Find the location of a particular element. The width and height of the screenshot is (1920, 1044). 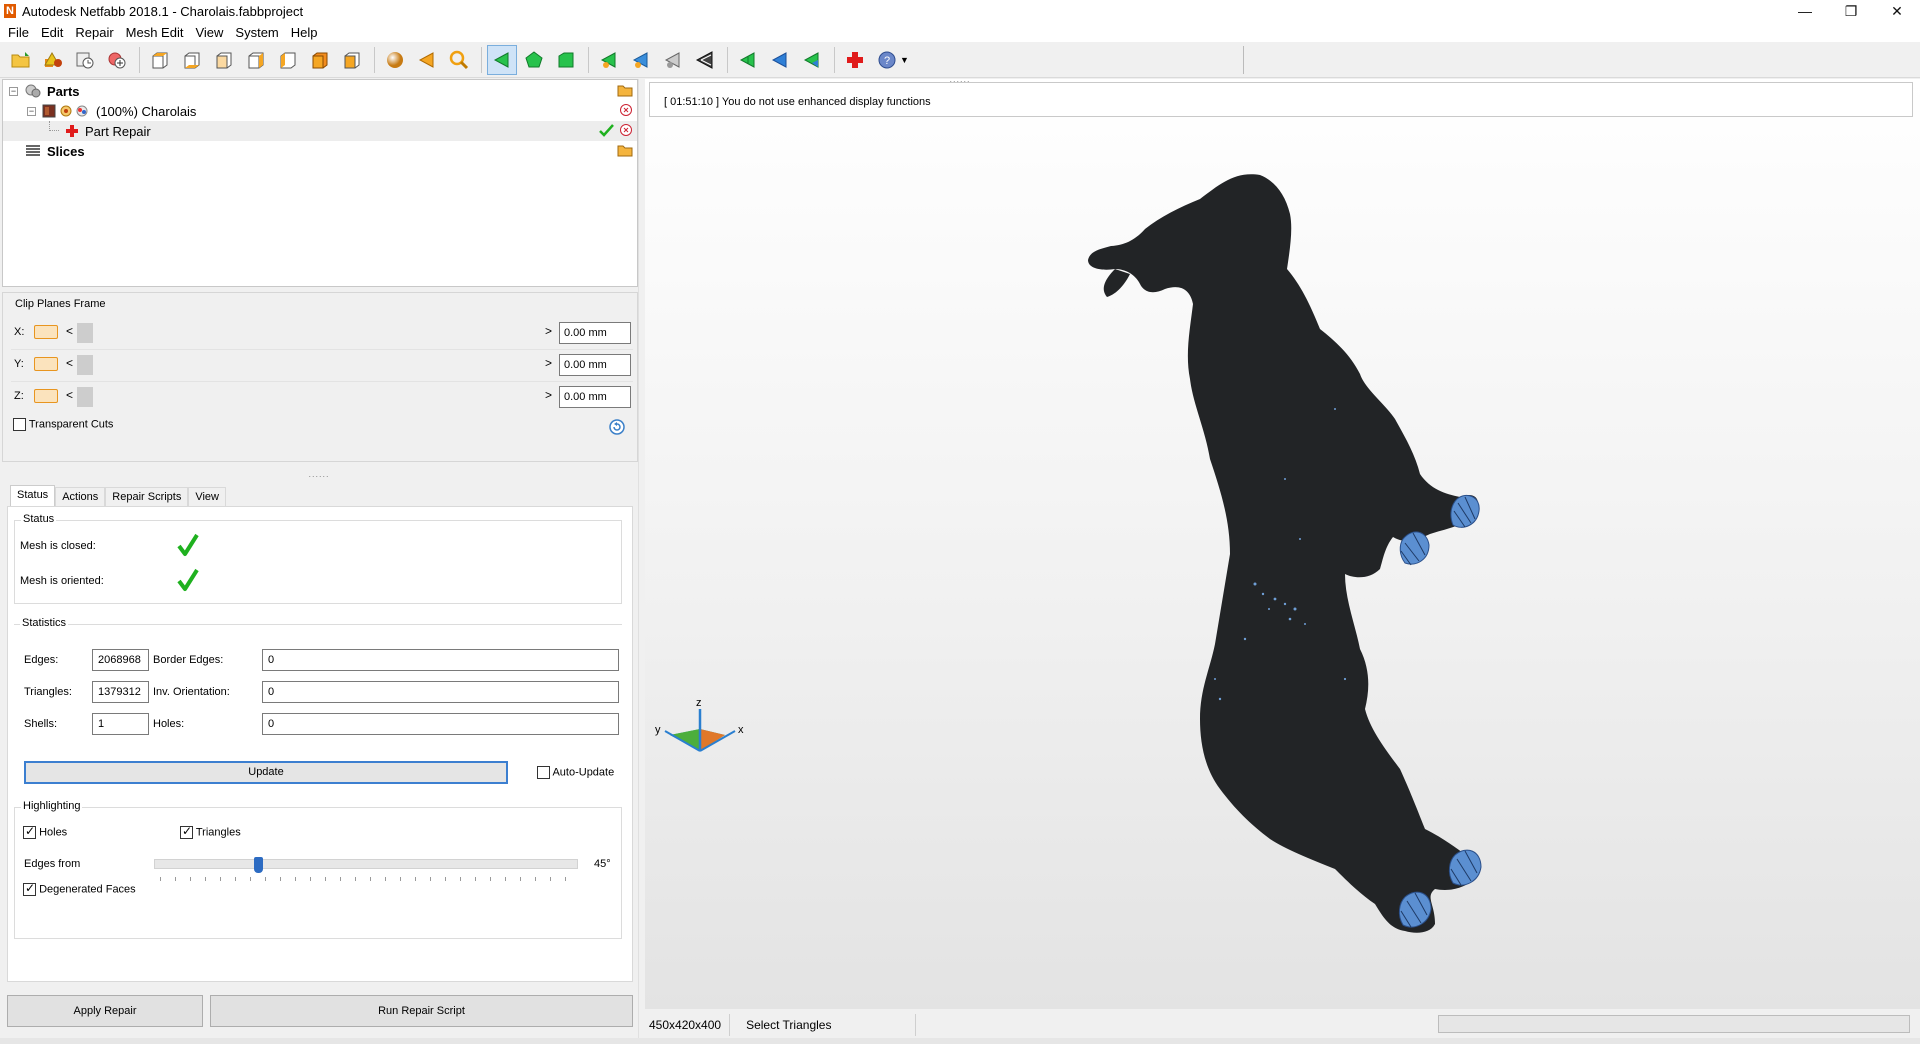

new-repair-button is located at coordinates (855, 60).